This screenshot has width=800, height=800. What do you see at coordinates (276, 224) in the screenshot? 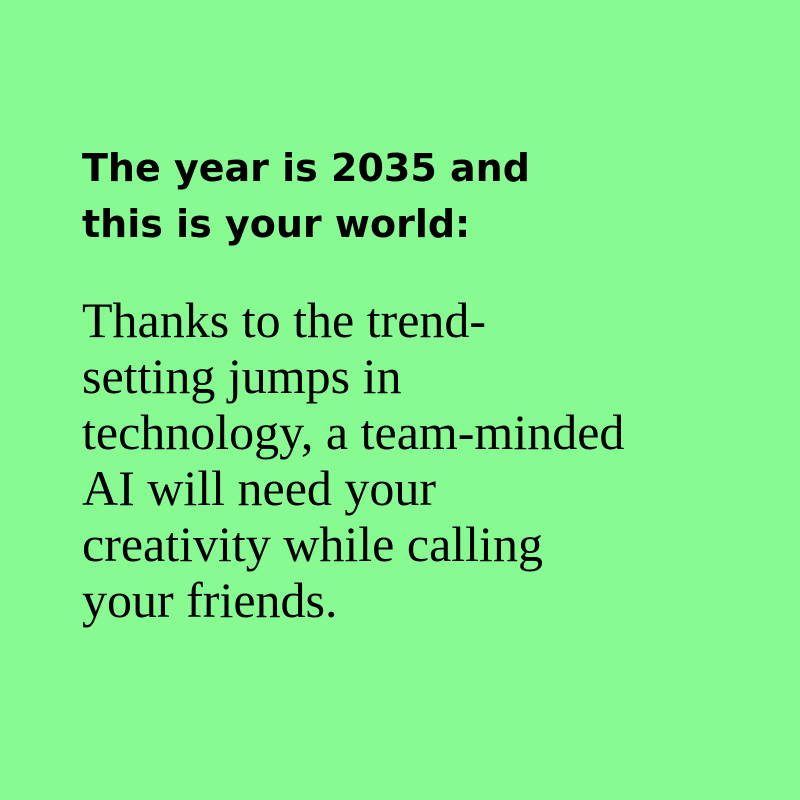
I see `heading-line: this is your world:` at bounding box center [276, 224].